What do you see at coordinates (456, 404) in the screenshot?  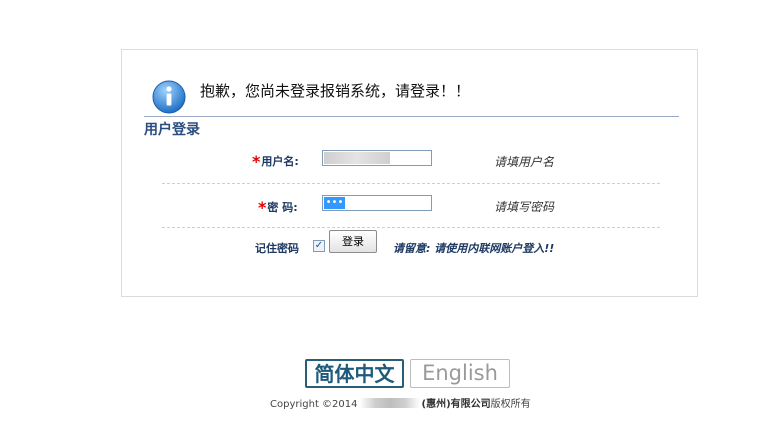 I see `company-suffix: (惠州)有限公司` at bounding box center [456, 404].